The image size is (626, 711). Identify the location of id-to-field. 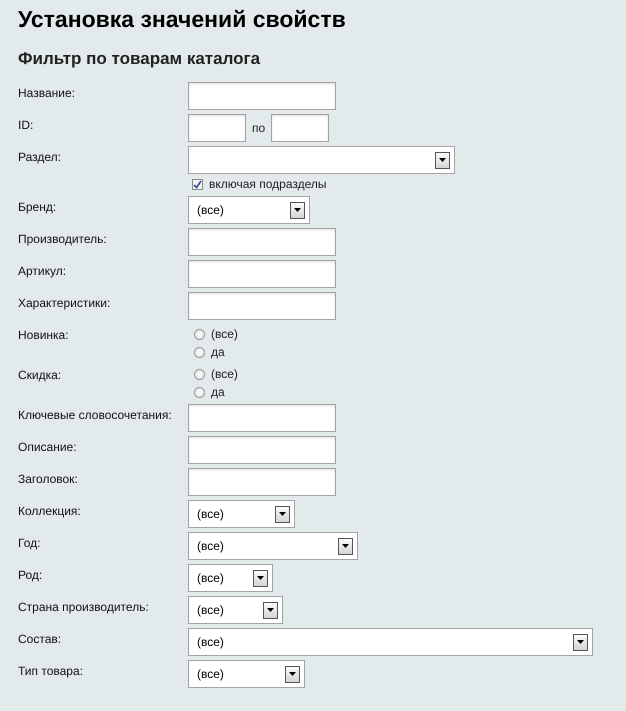
(300, 128).